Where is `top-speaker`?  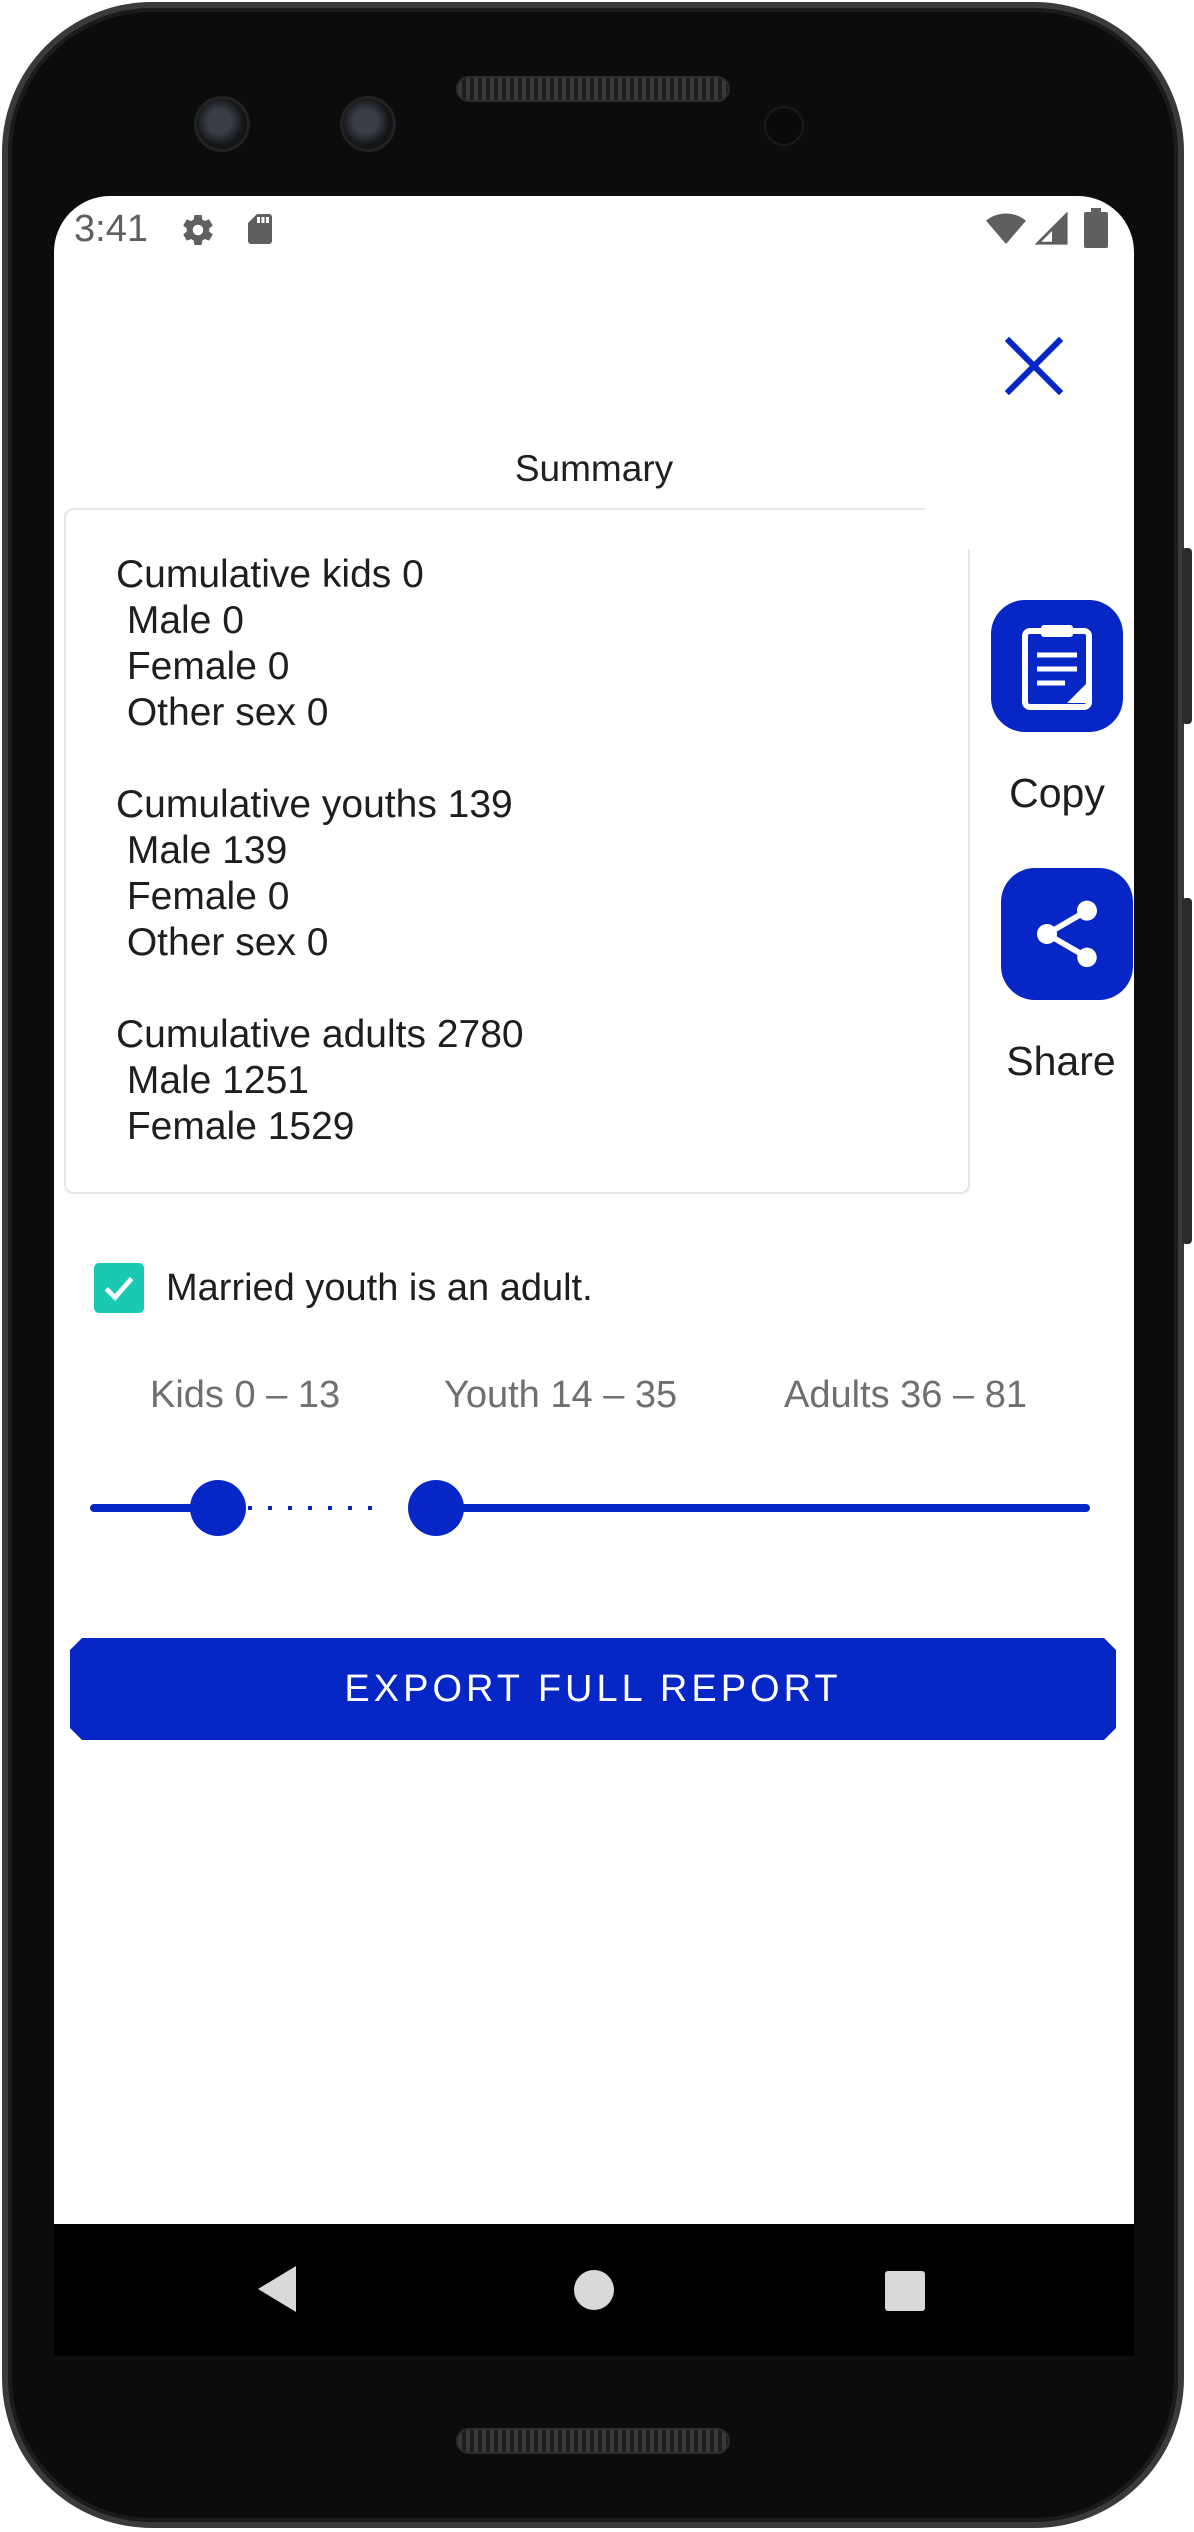 top-speaker is located at coordinates (593, 89).